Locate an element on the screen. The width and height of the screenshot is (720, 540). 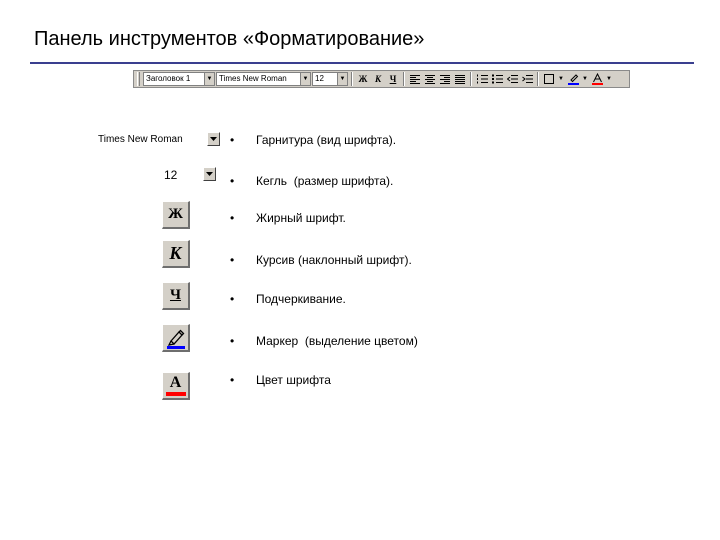
align-left-icon is located at coordinates (415, 79).